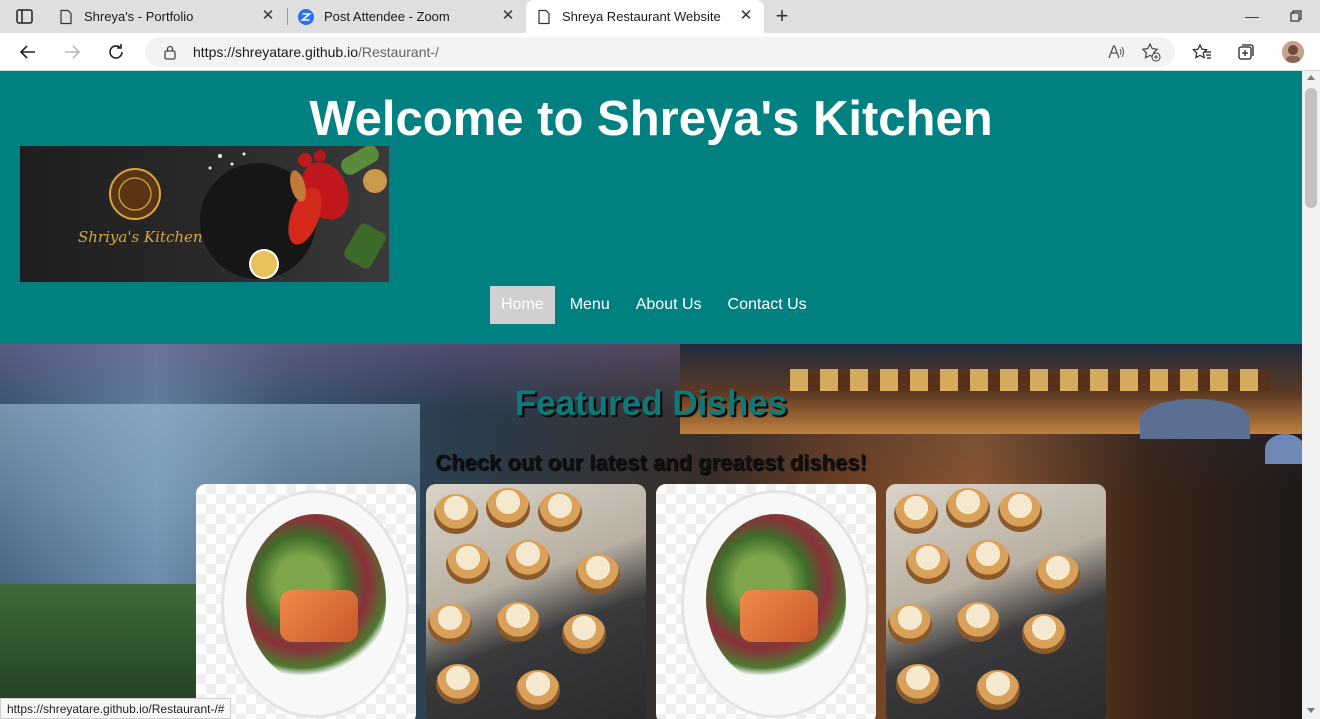 Image resolution: width=1320 pixels, height=719 pixels. I want to click on favorites-icon, so click(1202, 52).